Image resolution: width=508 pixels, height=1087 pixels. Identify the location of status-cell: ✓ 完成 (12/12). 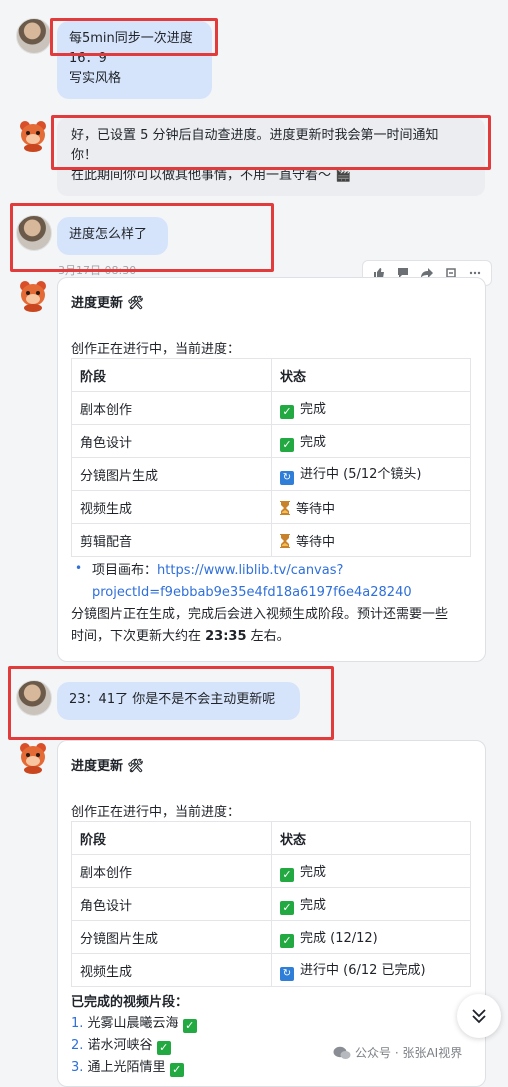
(371, 937).